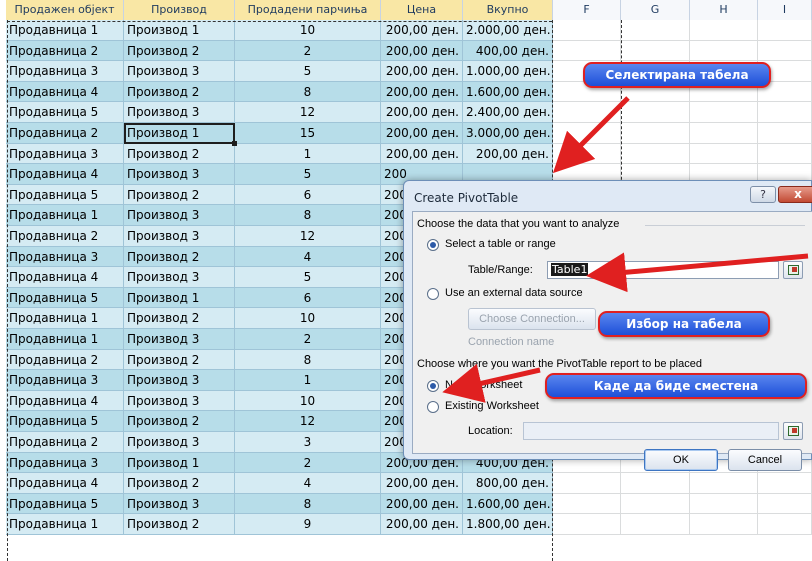 The image size is (812, 561). I want to click on callout-selected-table: Селектирана табела, so click(677, 75).